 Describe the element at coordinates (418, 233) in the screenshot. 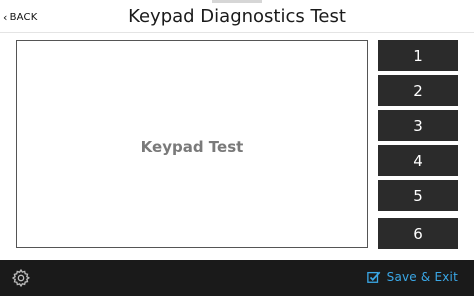

I see `key-6-button: 6` at that location.